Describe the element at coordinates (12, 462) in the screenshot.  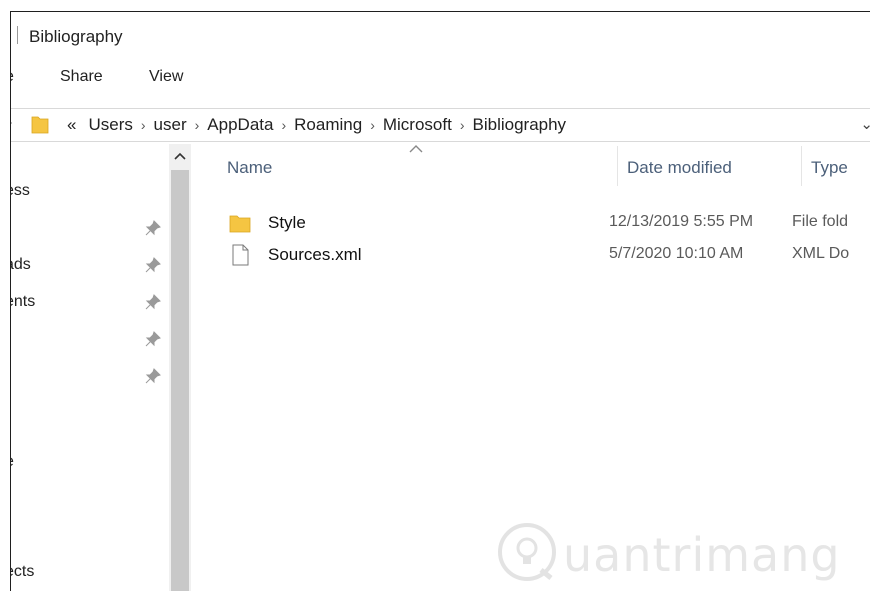
I see `nav-item-onedrive: e` at that location.